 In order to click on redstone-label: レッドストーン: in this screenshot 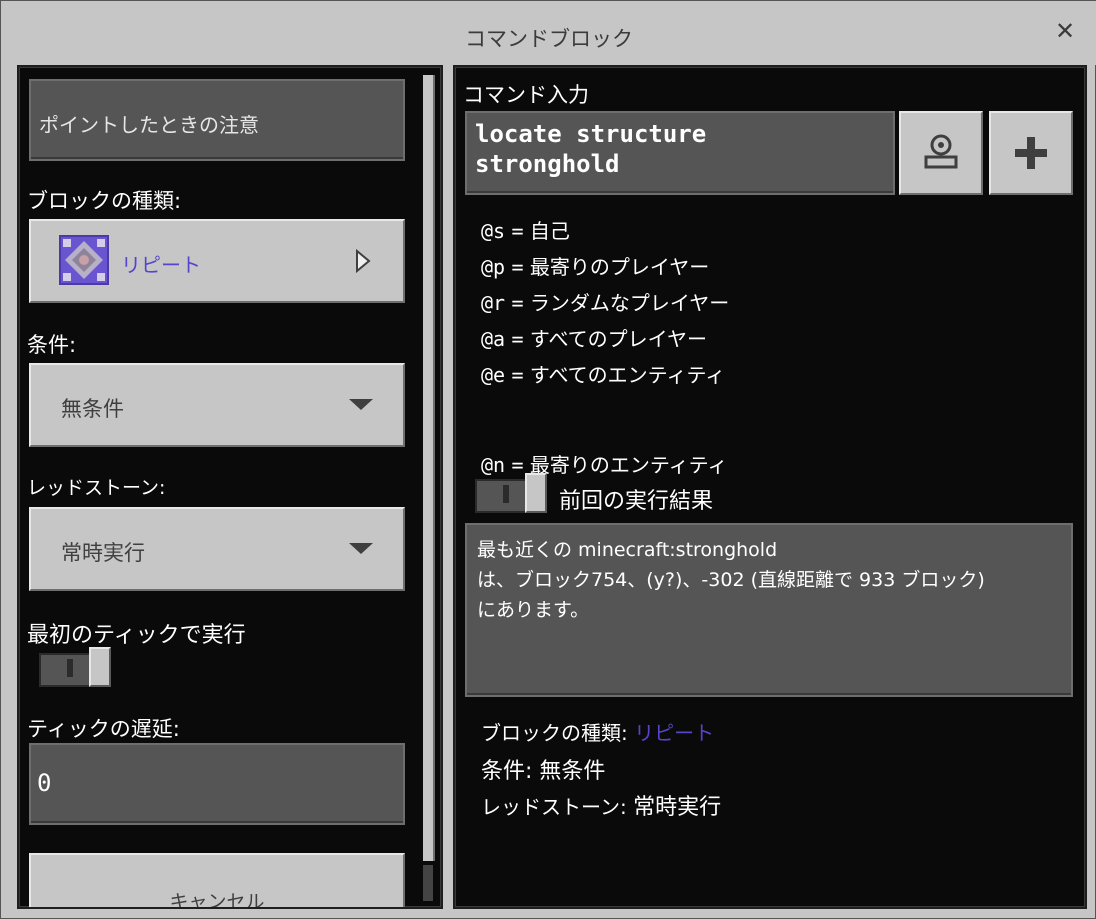, I will do `click(96, 488)`.